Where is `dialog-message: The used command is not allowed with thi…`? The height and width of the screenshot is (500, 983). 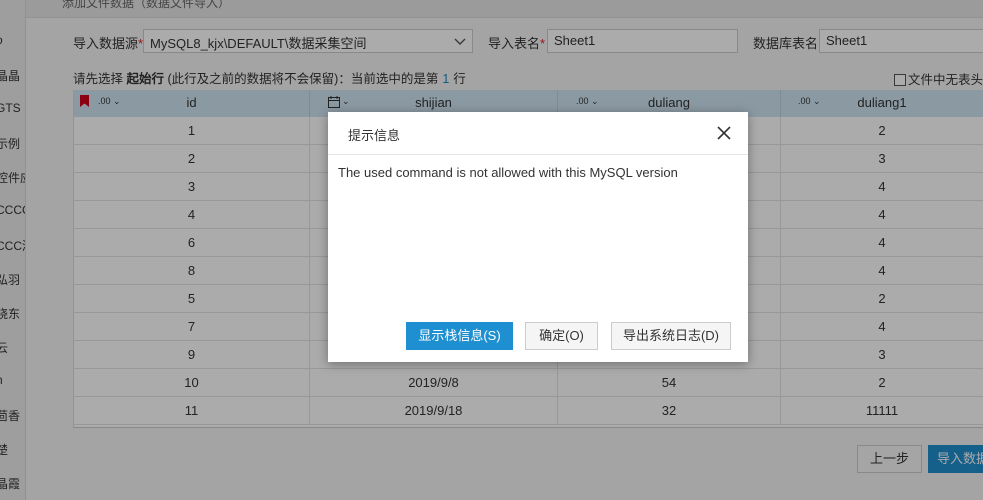 dialog-message: The used command is not allowed with thi… is located at coordinates (508, 172).